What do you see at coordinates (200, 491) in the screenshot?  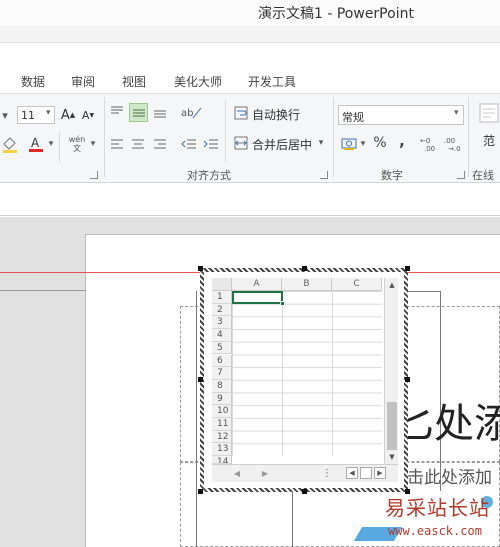 I see `resize-handle-bottom-left` at bounding box center [200, 491].